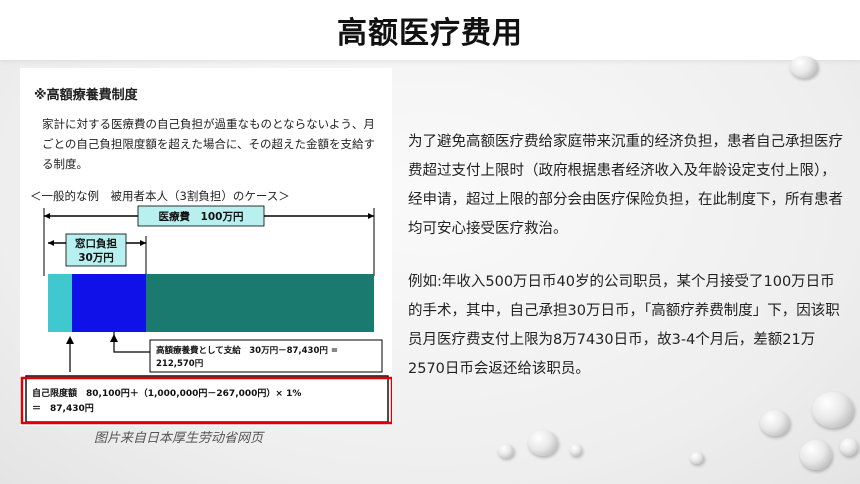 This screenshot has height=484, width=860. I want to click on benefit-note-line2: 212,570円, so click(179, 364).